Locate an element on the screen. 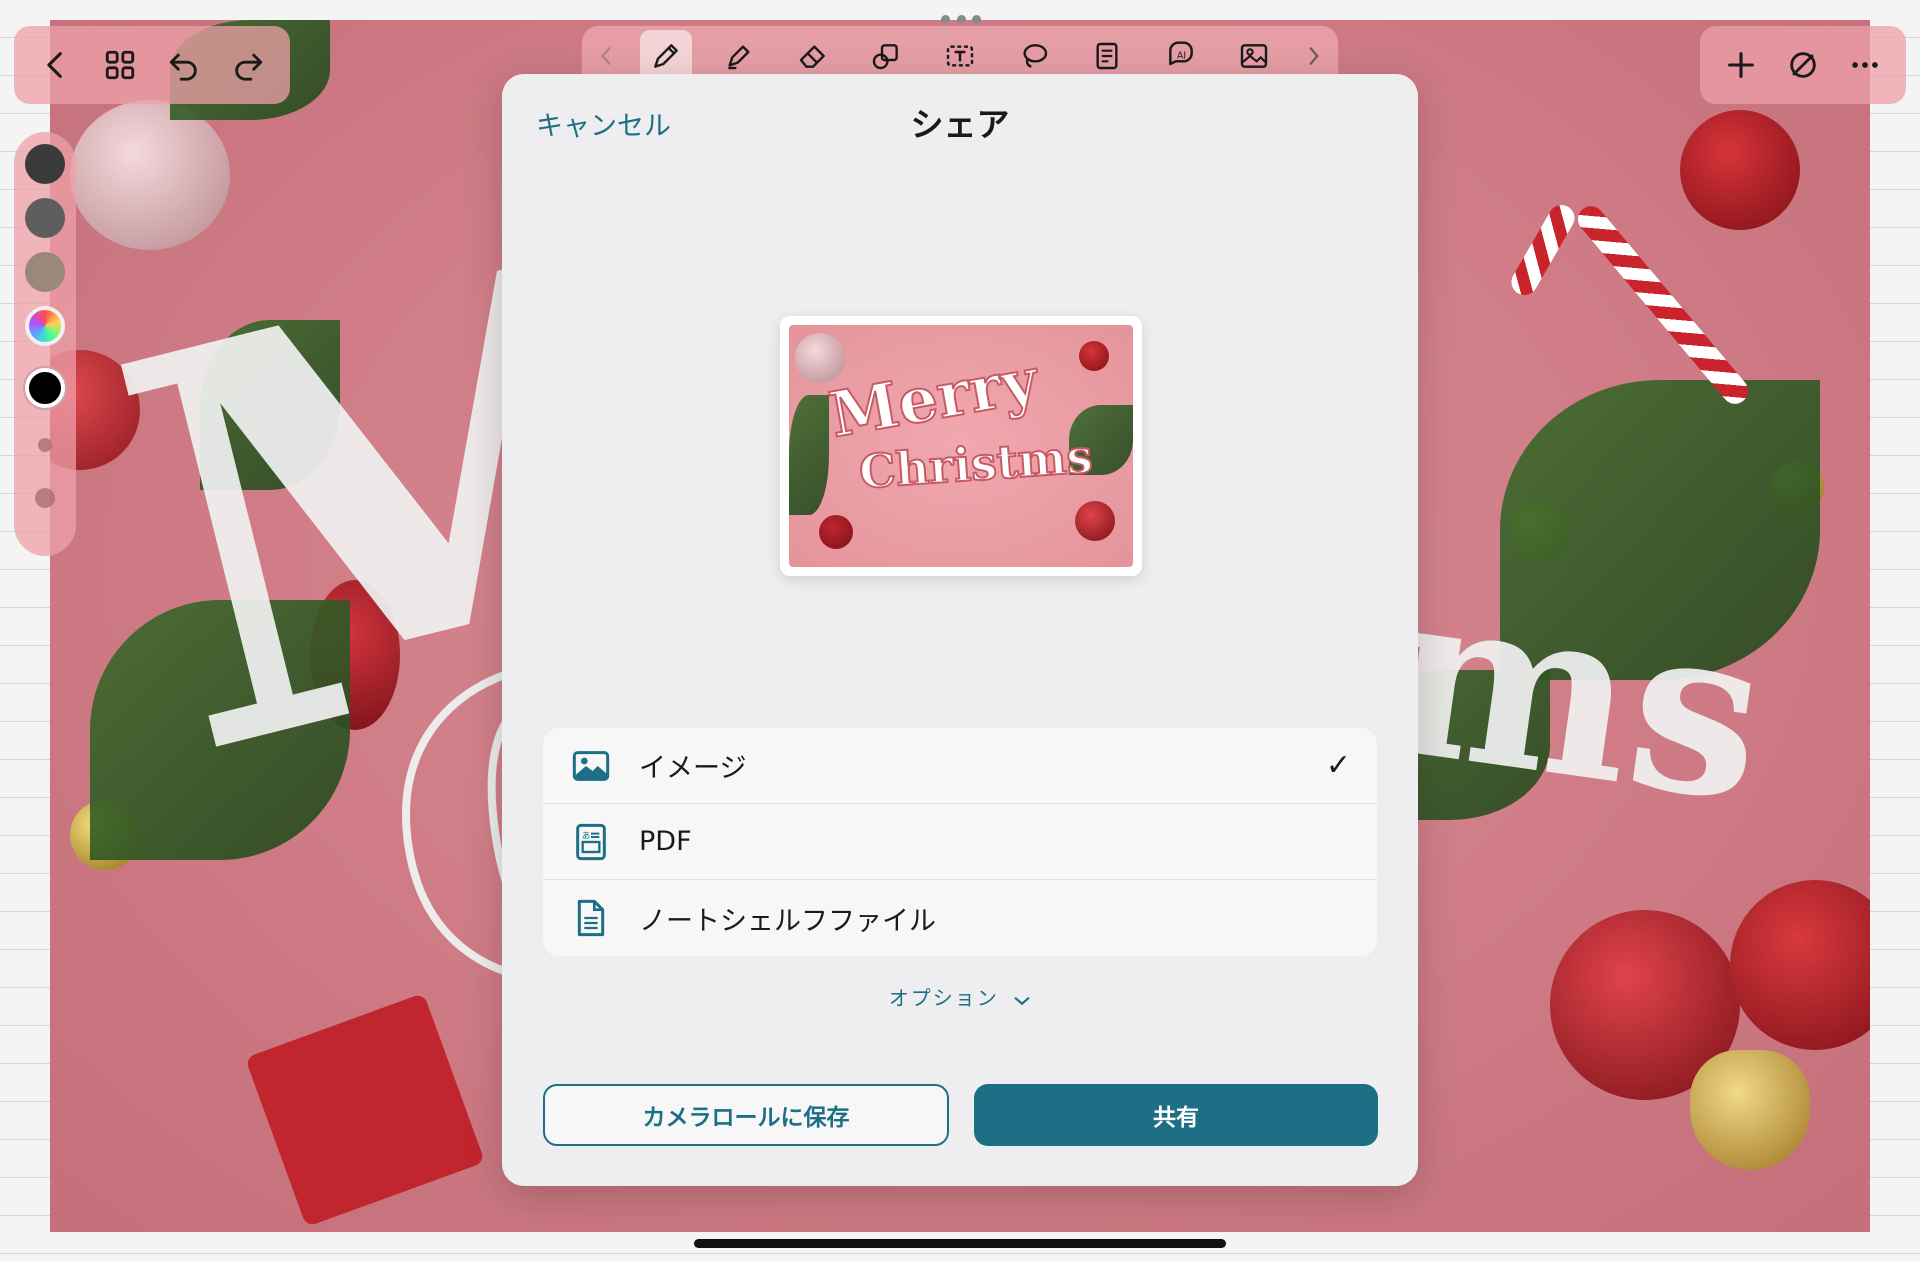  no-pen-icon is located at coordinates (1803, 65).